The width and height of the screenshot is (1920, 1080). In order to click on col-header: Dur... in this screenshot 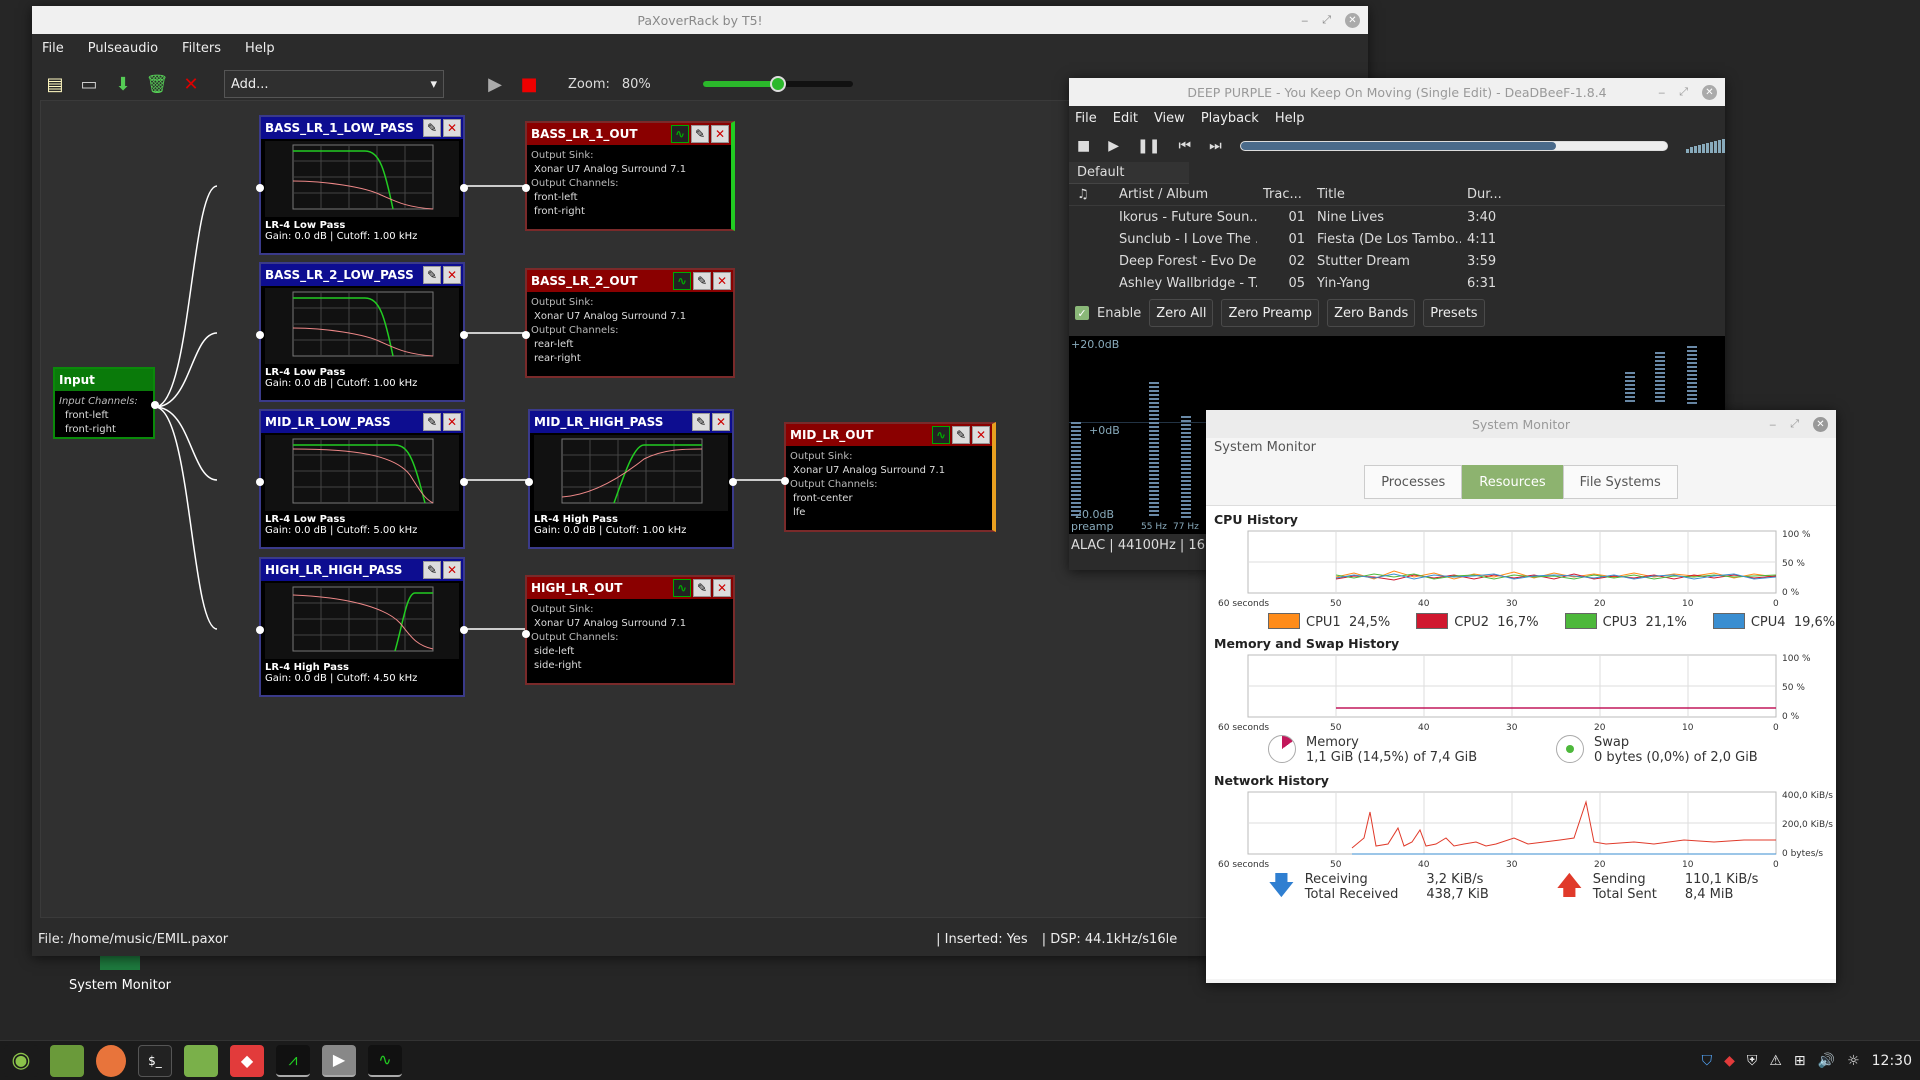, I will do `click(1491, 194)`.